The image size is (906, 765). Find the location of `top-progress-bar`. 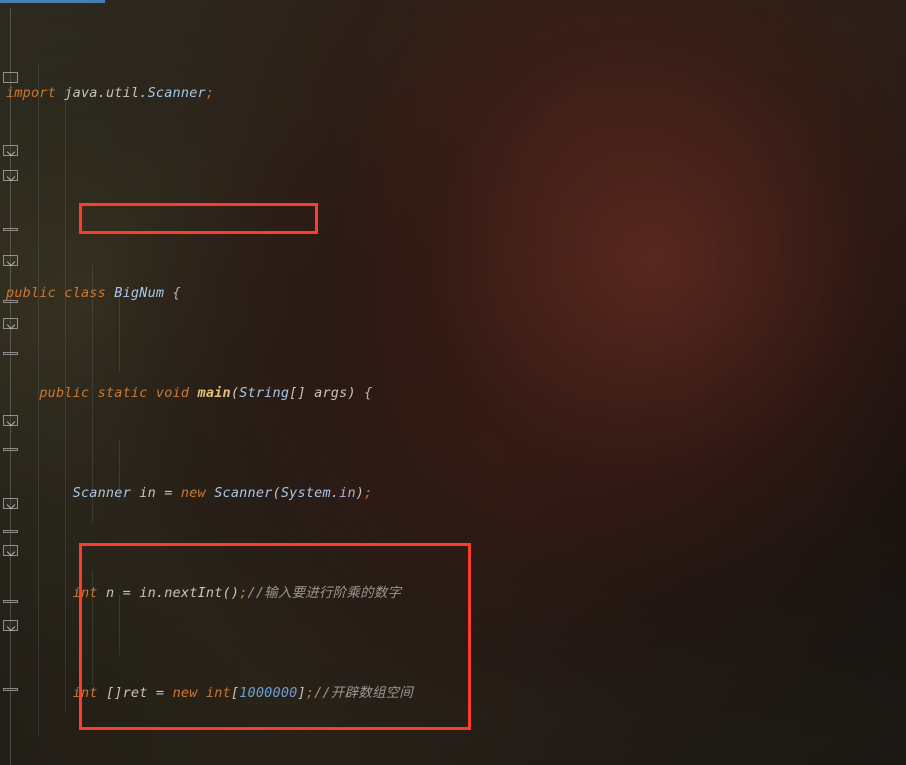

top-progress-bar is located at coordinates (52, 1).